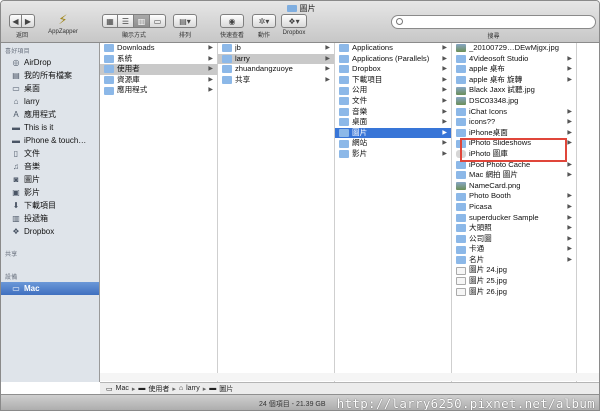  Describe the element at coordinates (514, 90) in the screenshot. I see `list-item: Black Jaxx 試聽.jpg` at that location.